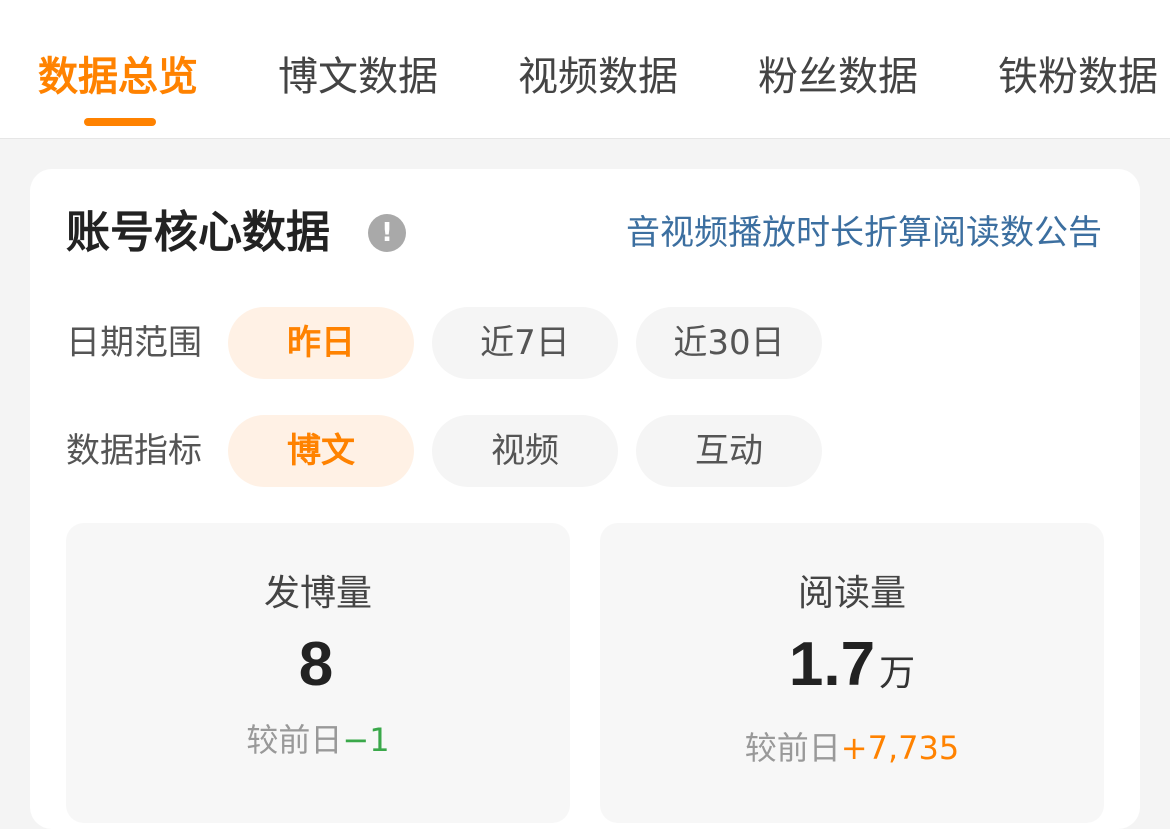  Describe the element at coordinates (321, 451) in the screenshot. I see `metric-option-posts: 博文` at that location.